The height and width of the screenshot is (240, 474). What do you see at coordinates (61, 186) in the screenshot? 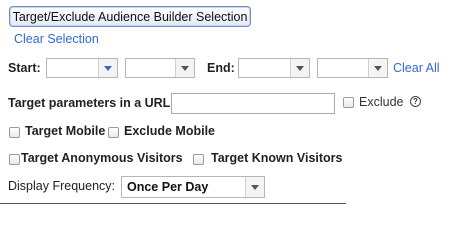
I see `display-frequency-label: Display Frequency:` at bounding box center [61, 186].